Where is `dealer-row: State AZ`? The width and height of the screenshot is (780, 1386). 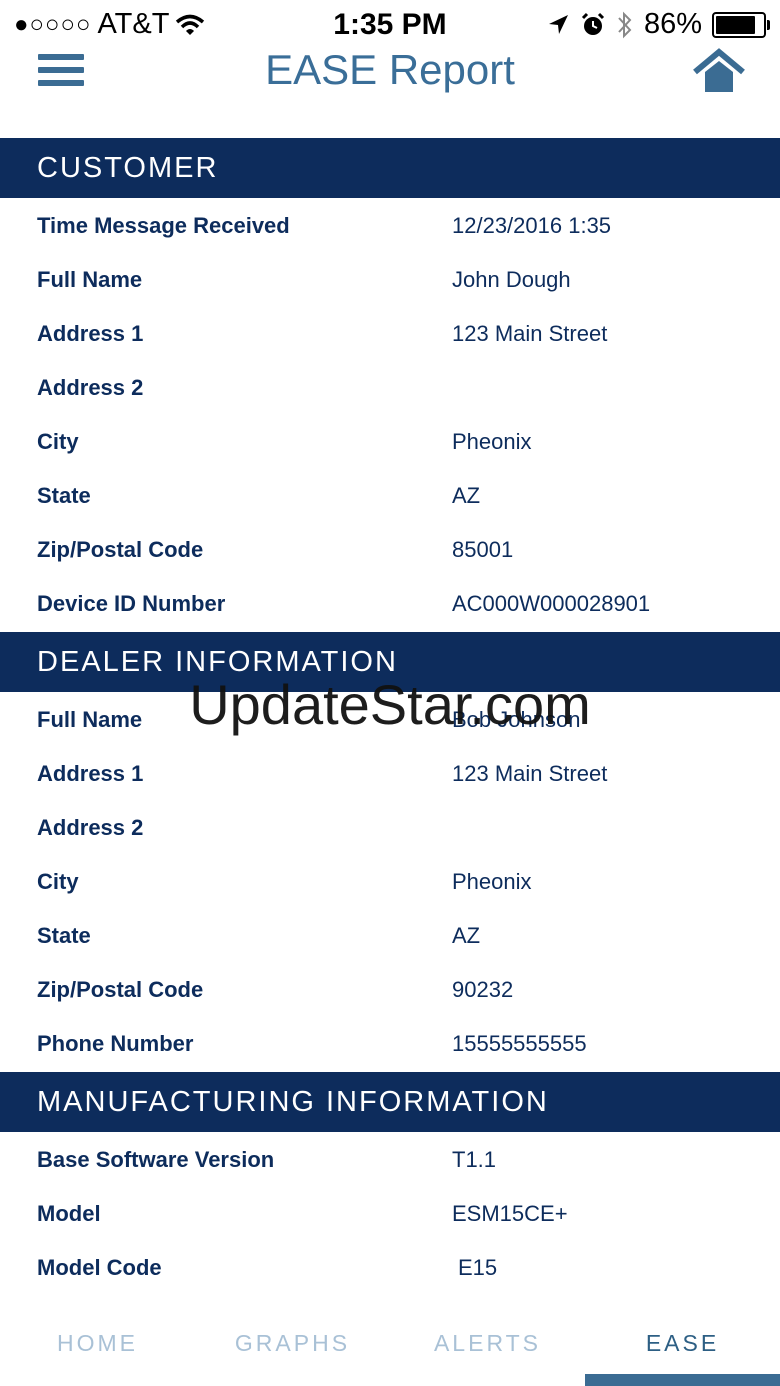
dealer-row: State AZ is located at coordinates (390, 950).